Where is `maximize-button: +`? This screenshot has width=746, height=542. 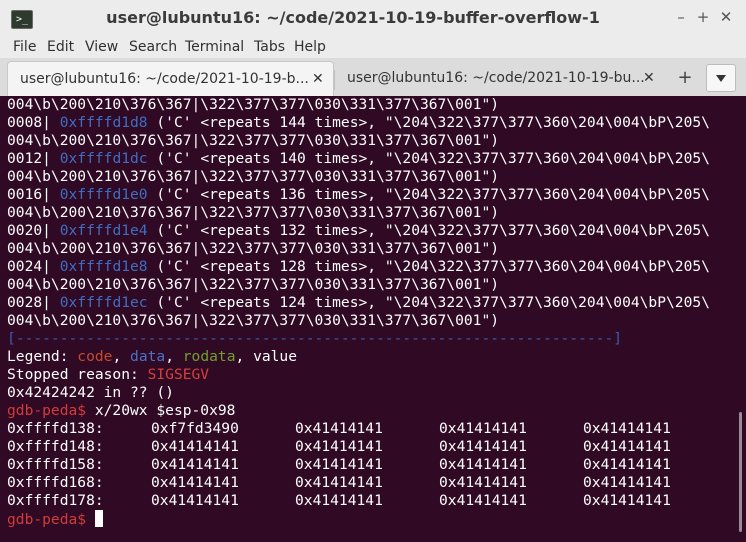
maximize-button: + is located at coordinates (703, 17).